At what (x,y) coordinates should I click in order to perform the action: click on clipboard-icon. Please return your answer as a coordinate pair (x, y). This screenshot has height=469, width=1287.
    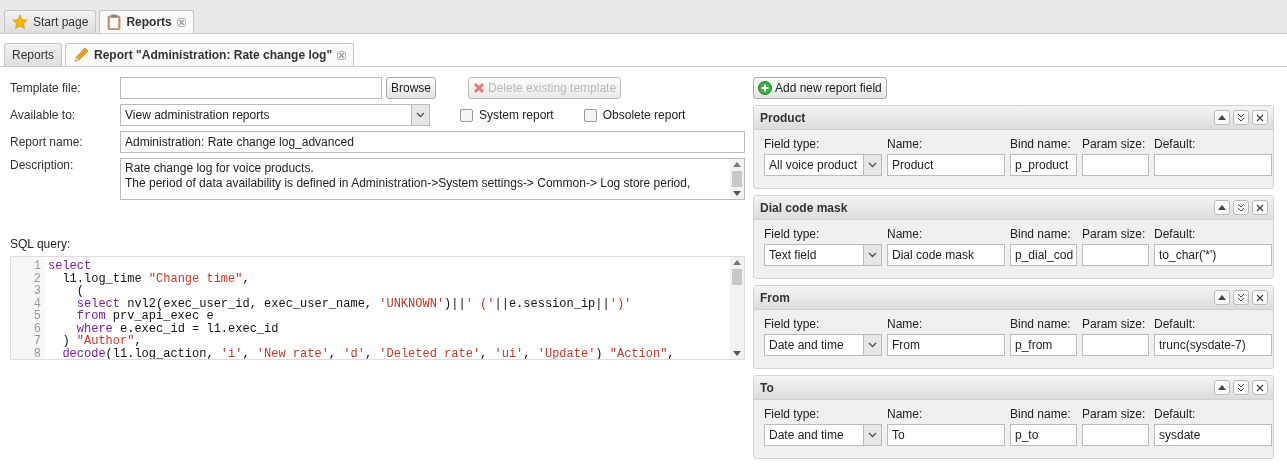
    Looking at the image, I should click on (114, 22).